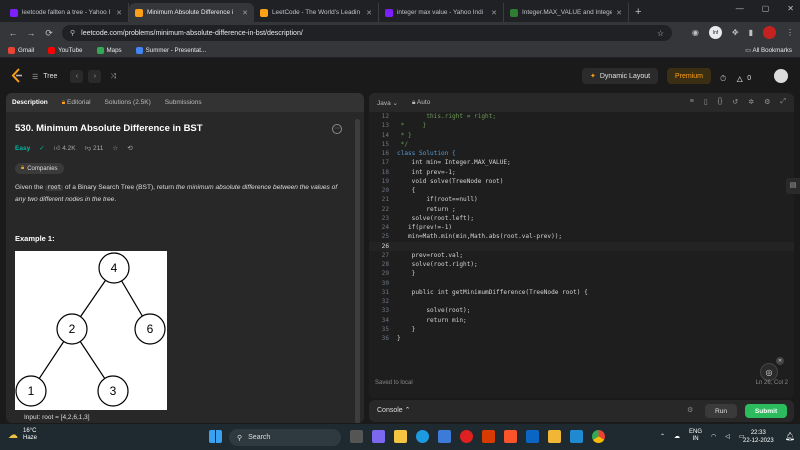 Image resolution: width=800 pixels, height=450 pixels. I want to click on code-line: 22 return ;, so click(581, 209).